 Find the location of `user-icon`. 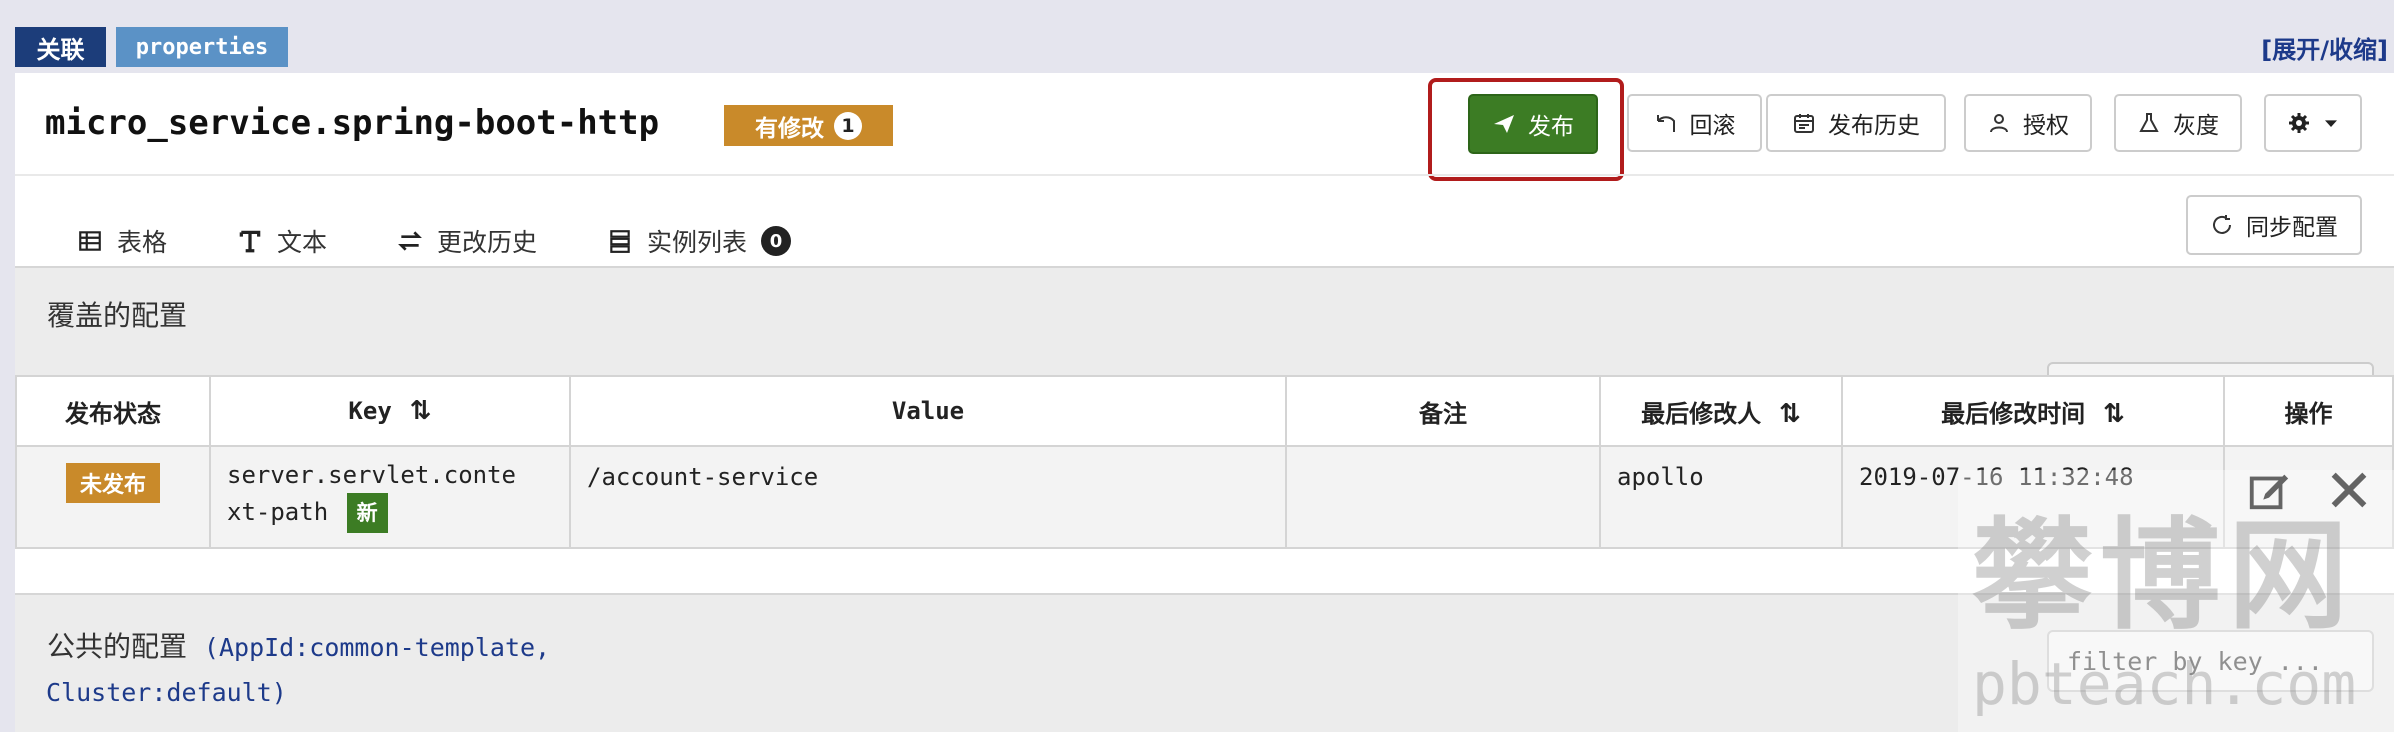

user-icon is located at coordinates (1999, 123).